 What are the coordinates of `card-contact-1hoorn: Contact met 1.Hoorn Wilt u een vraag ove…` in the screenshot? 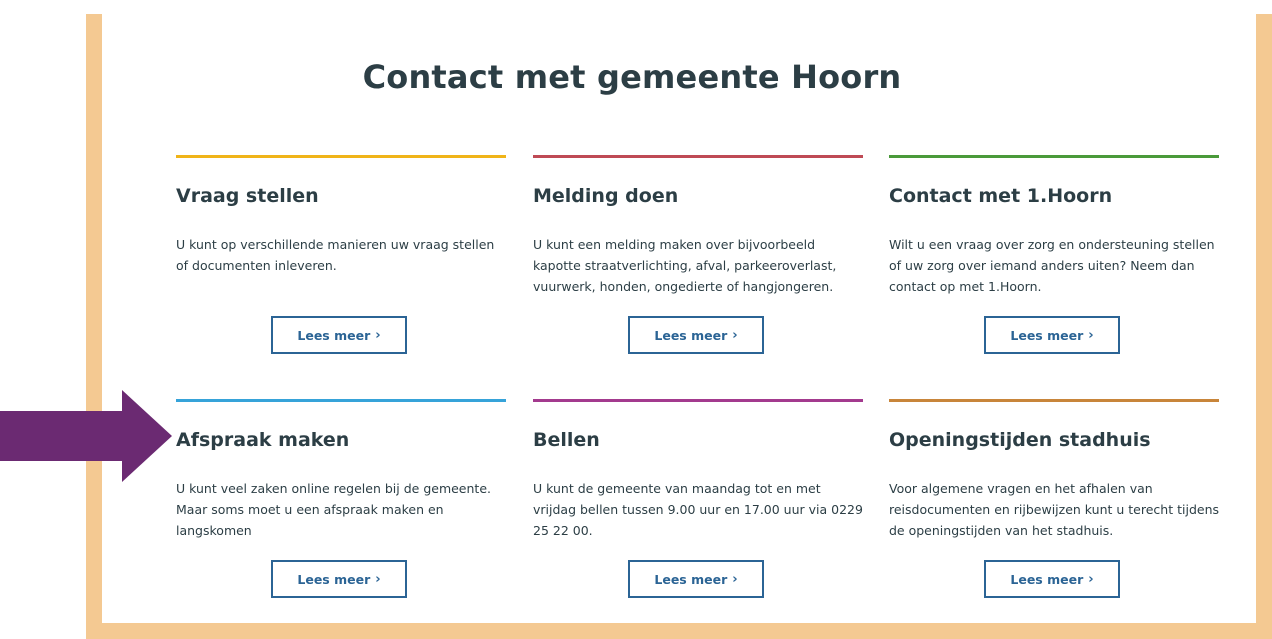 It's located at (1054, 254).